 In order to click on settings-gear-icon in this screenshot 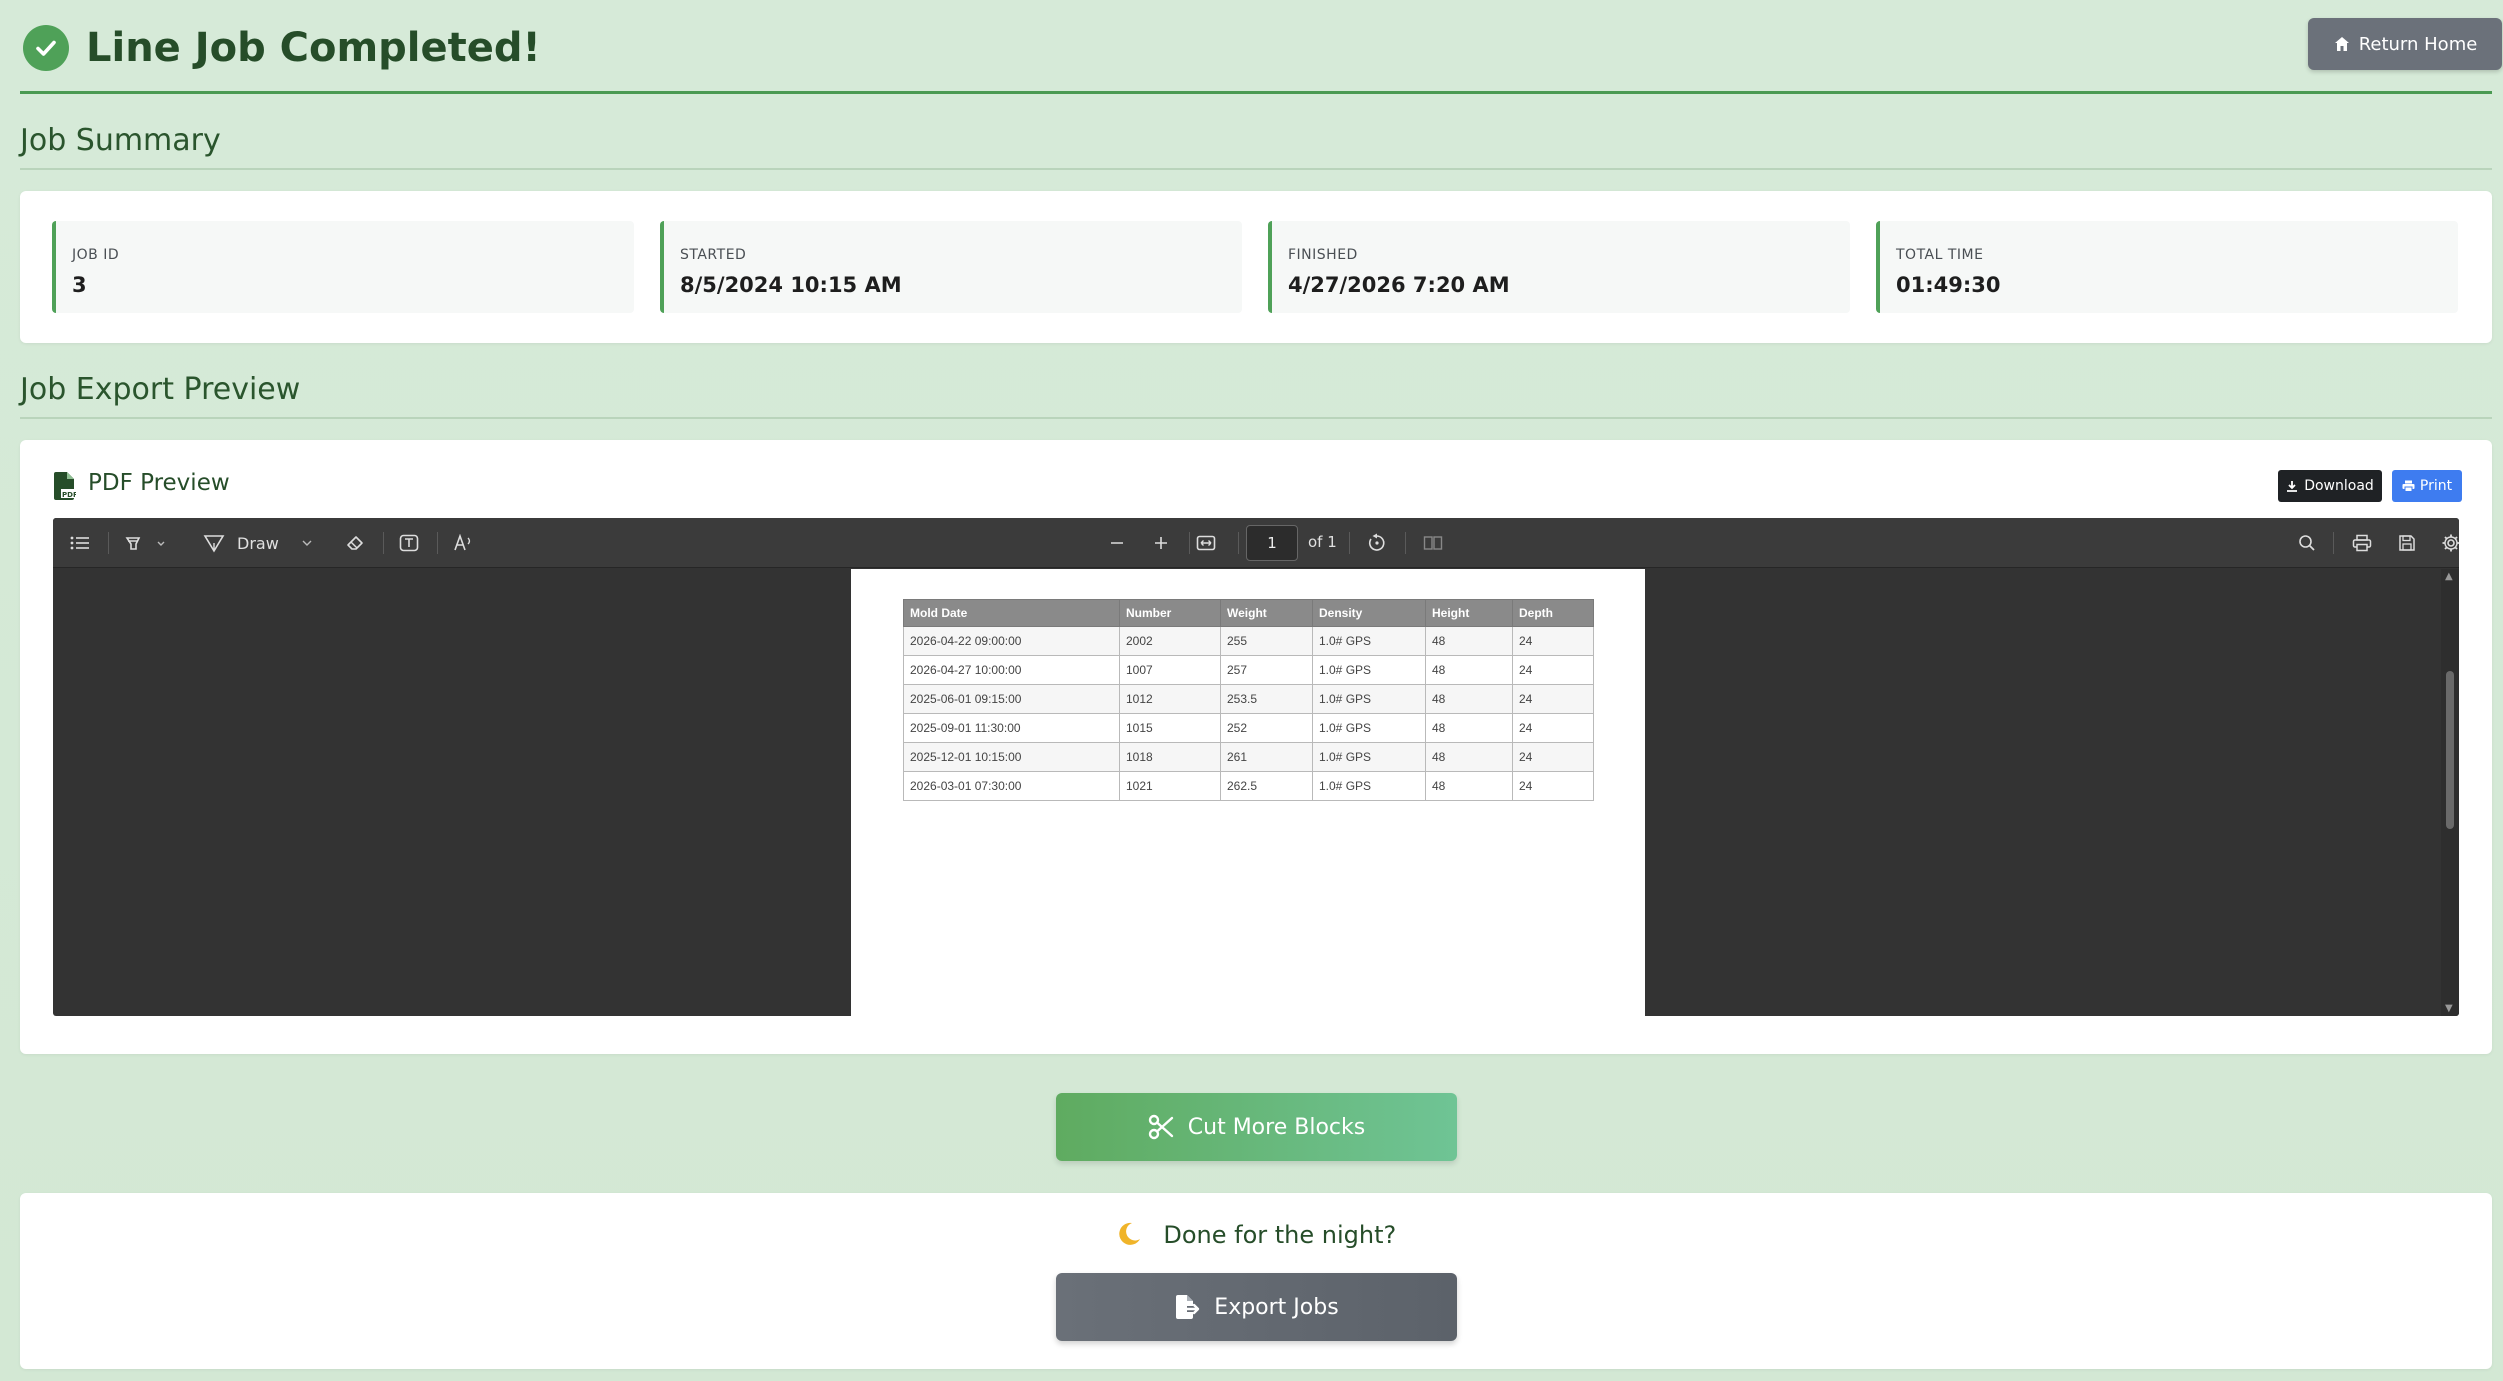, I will do `click(2448, 543)`.